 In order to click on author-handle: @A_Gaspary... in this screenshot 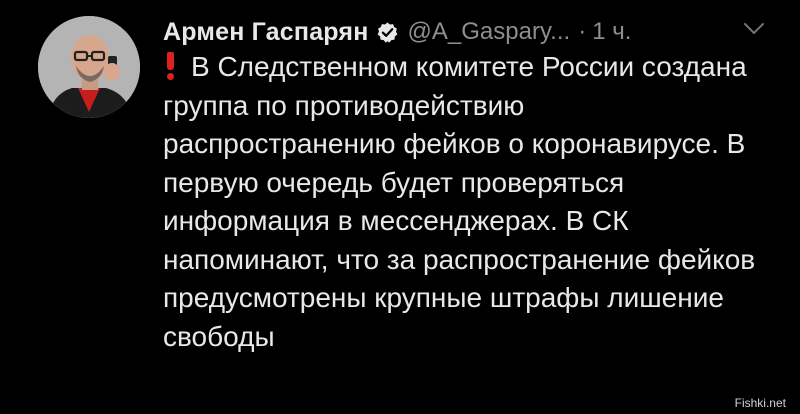, I will do `click(489, 32)`.